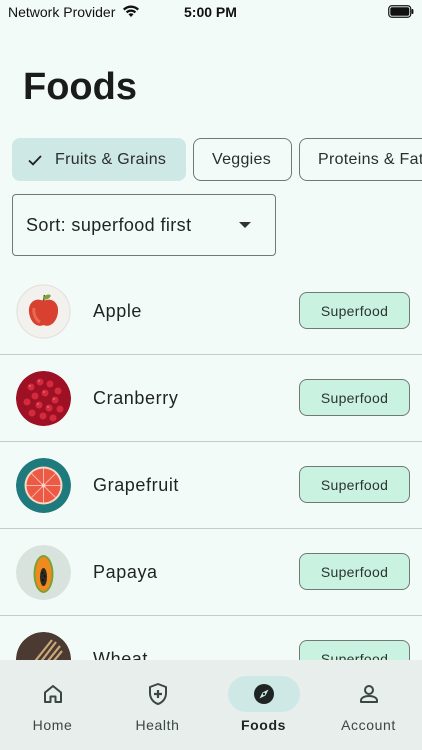  Describe the element at coordinates (211, 572) in the screenshot. I see `food-row-papaya: Papaya Superfood` at that location.